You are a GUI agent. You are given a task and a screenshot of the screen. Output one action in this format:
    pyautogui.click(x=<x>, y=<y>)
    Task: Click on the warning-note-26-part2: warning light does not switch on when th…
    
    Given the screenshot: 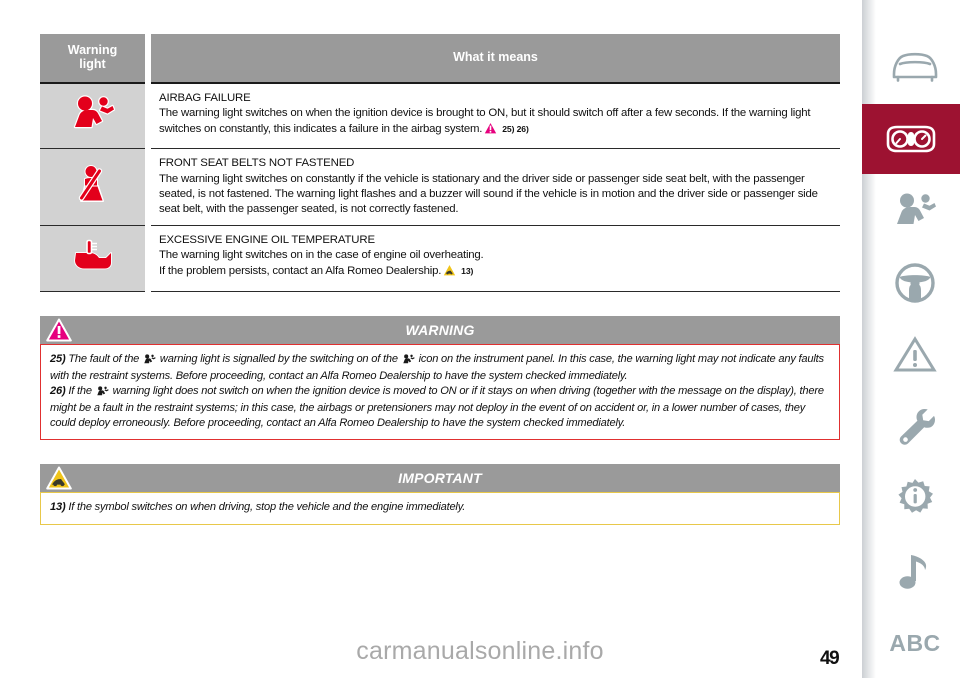 What is the action you would take?
    pyautogui.click(x=437, y=406)
    